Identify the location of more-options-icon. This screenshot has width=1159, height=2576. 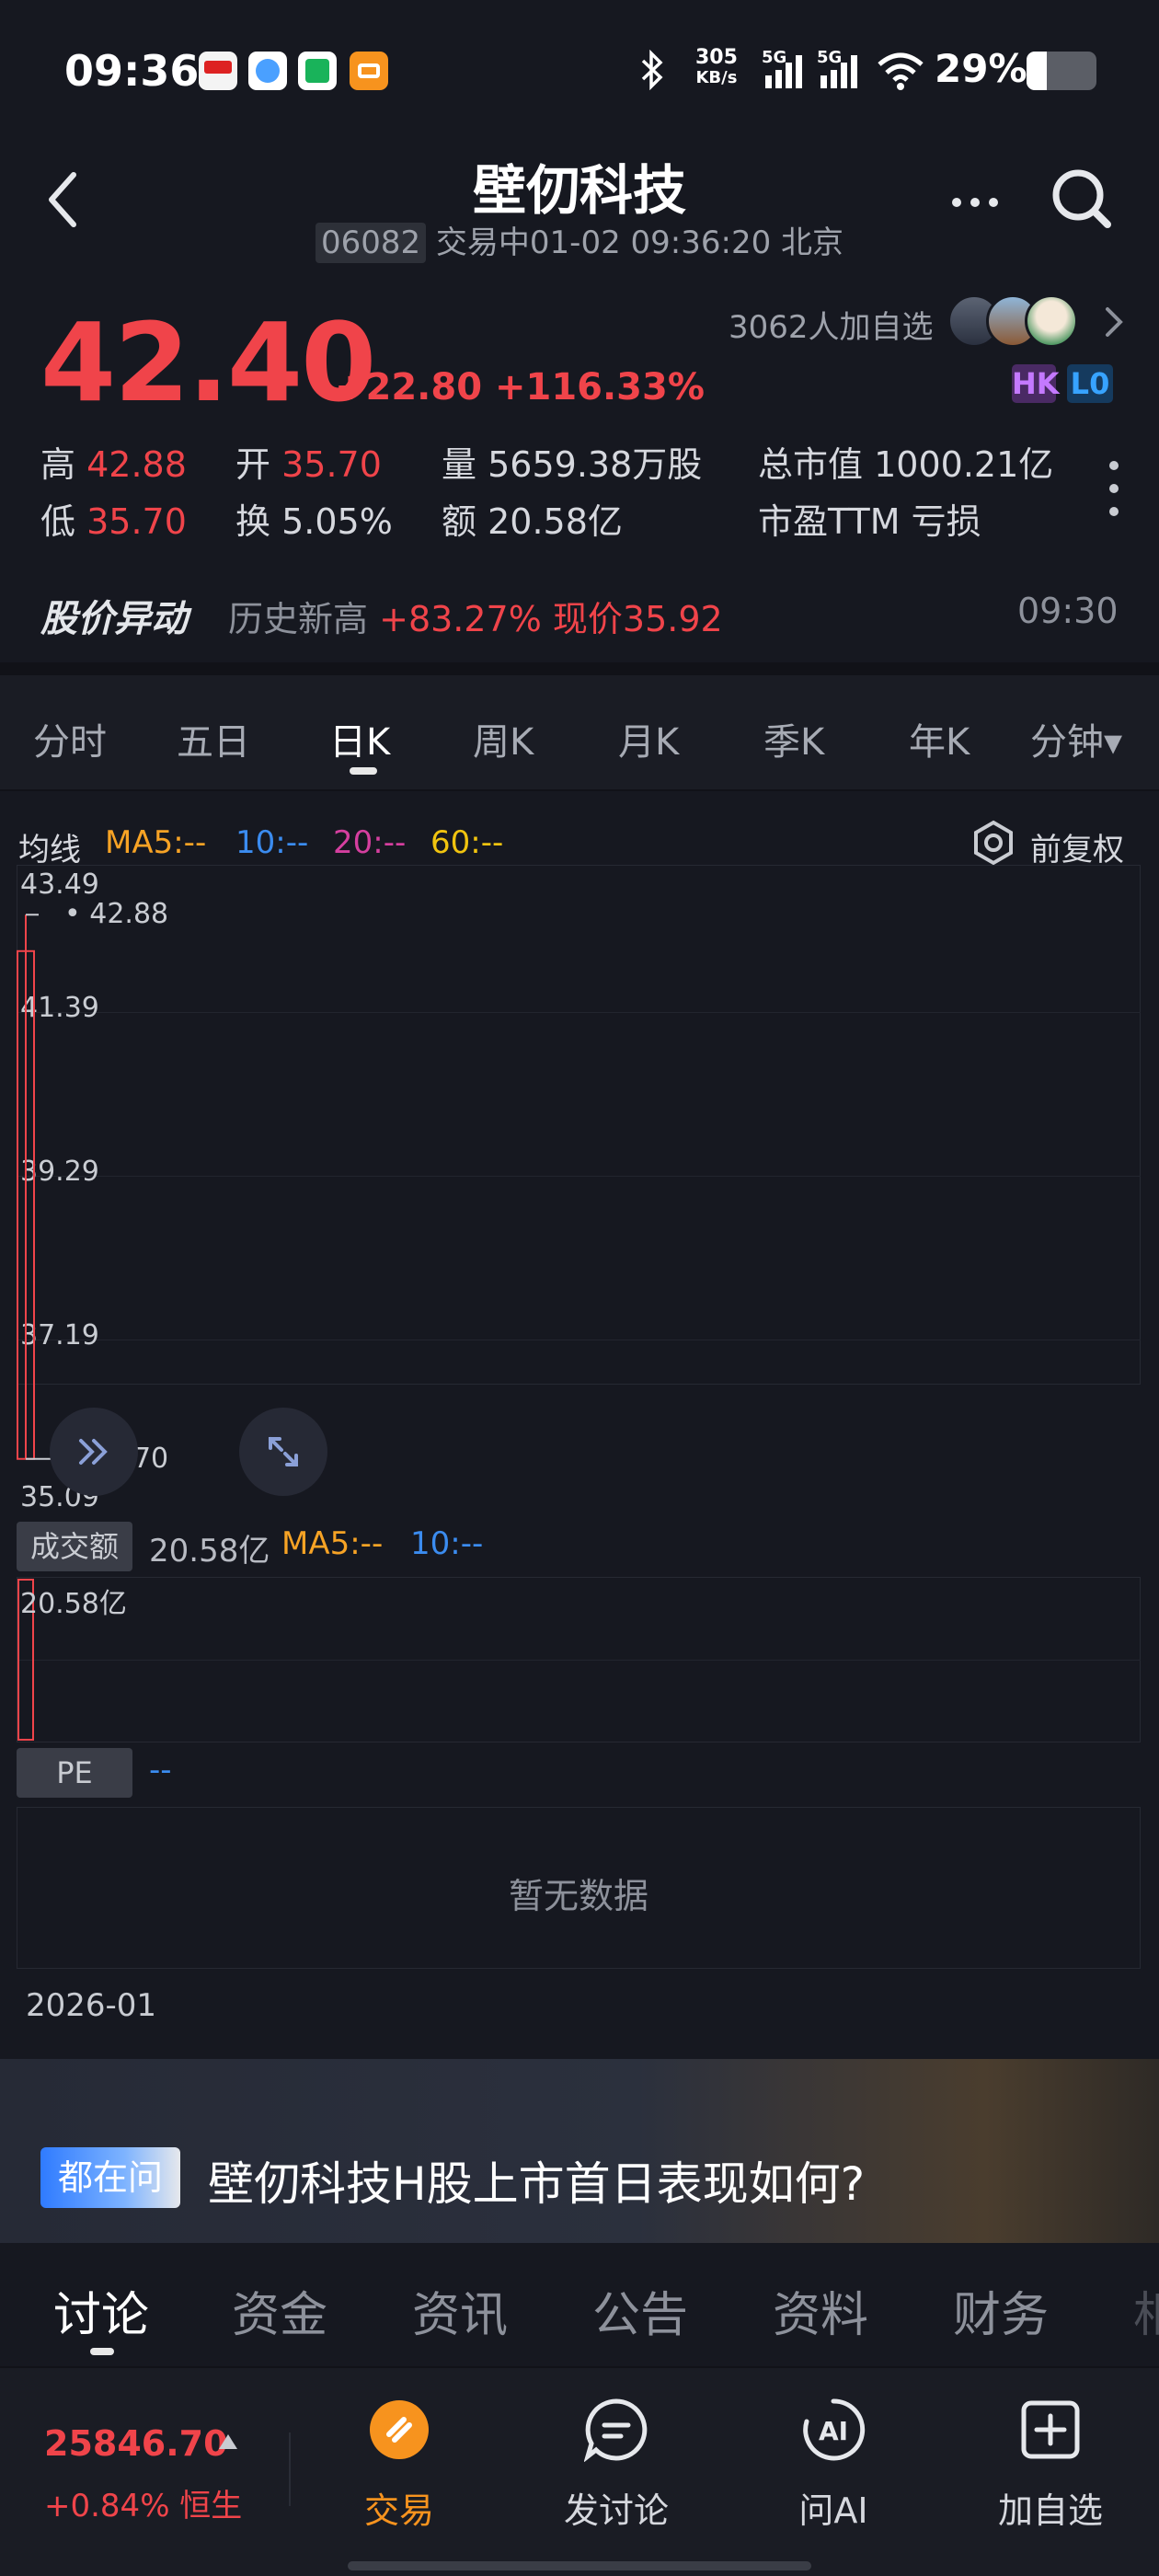
(975, 202).